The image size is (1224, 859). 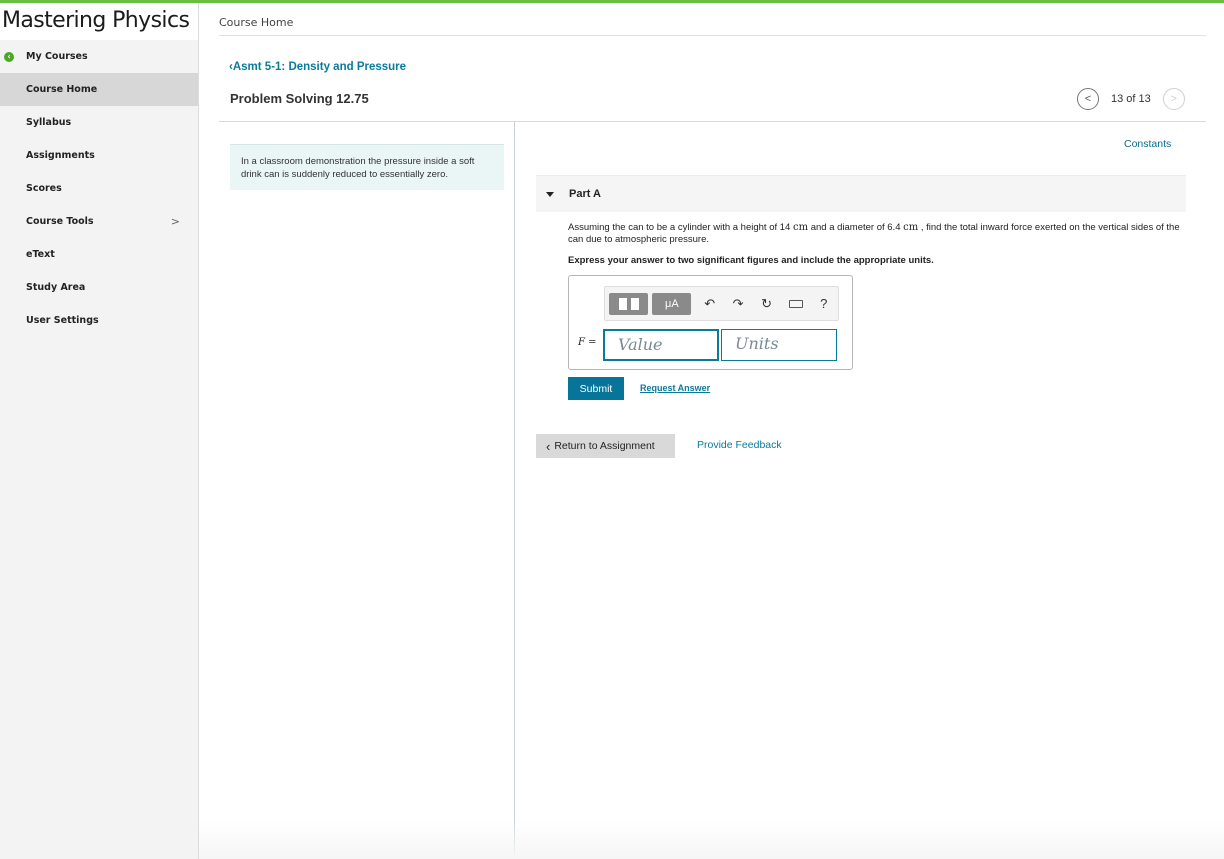 What do you see at coordinates (57, 56) in the screenshot?
I see `sidebar-item-label: My Courses` at bounding box center [57, 56].